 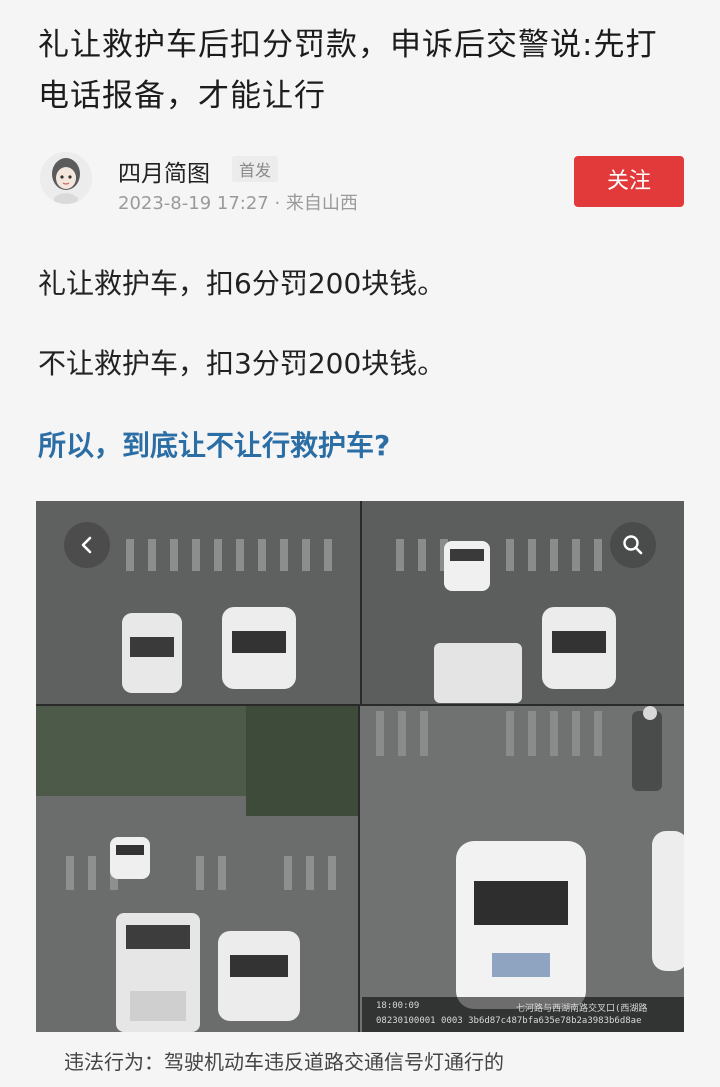 I want to click on follow-button: 关注, so click(x=629, y=181).